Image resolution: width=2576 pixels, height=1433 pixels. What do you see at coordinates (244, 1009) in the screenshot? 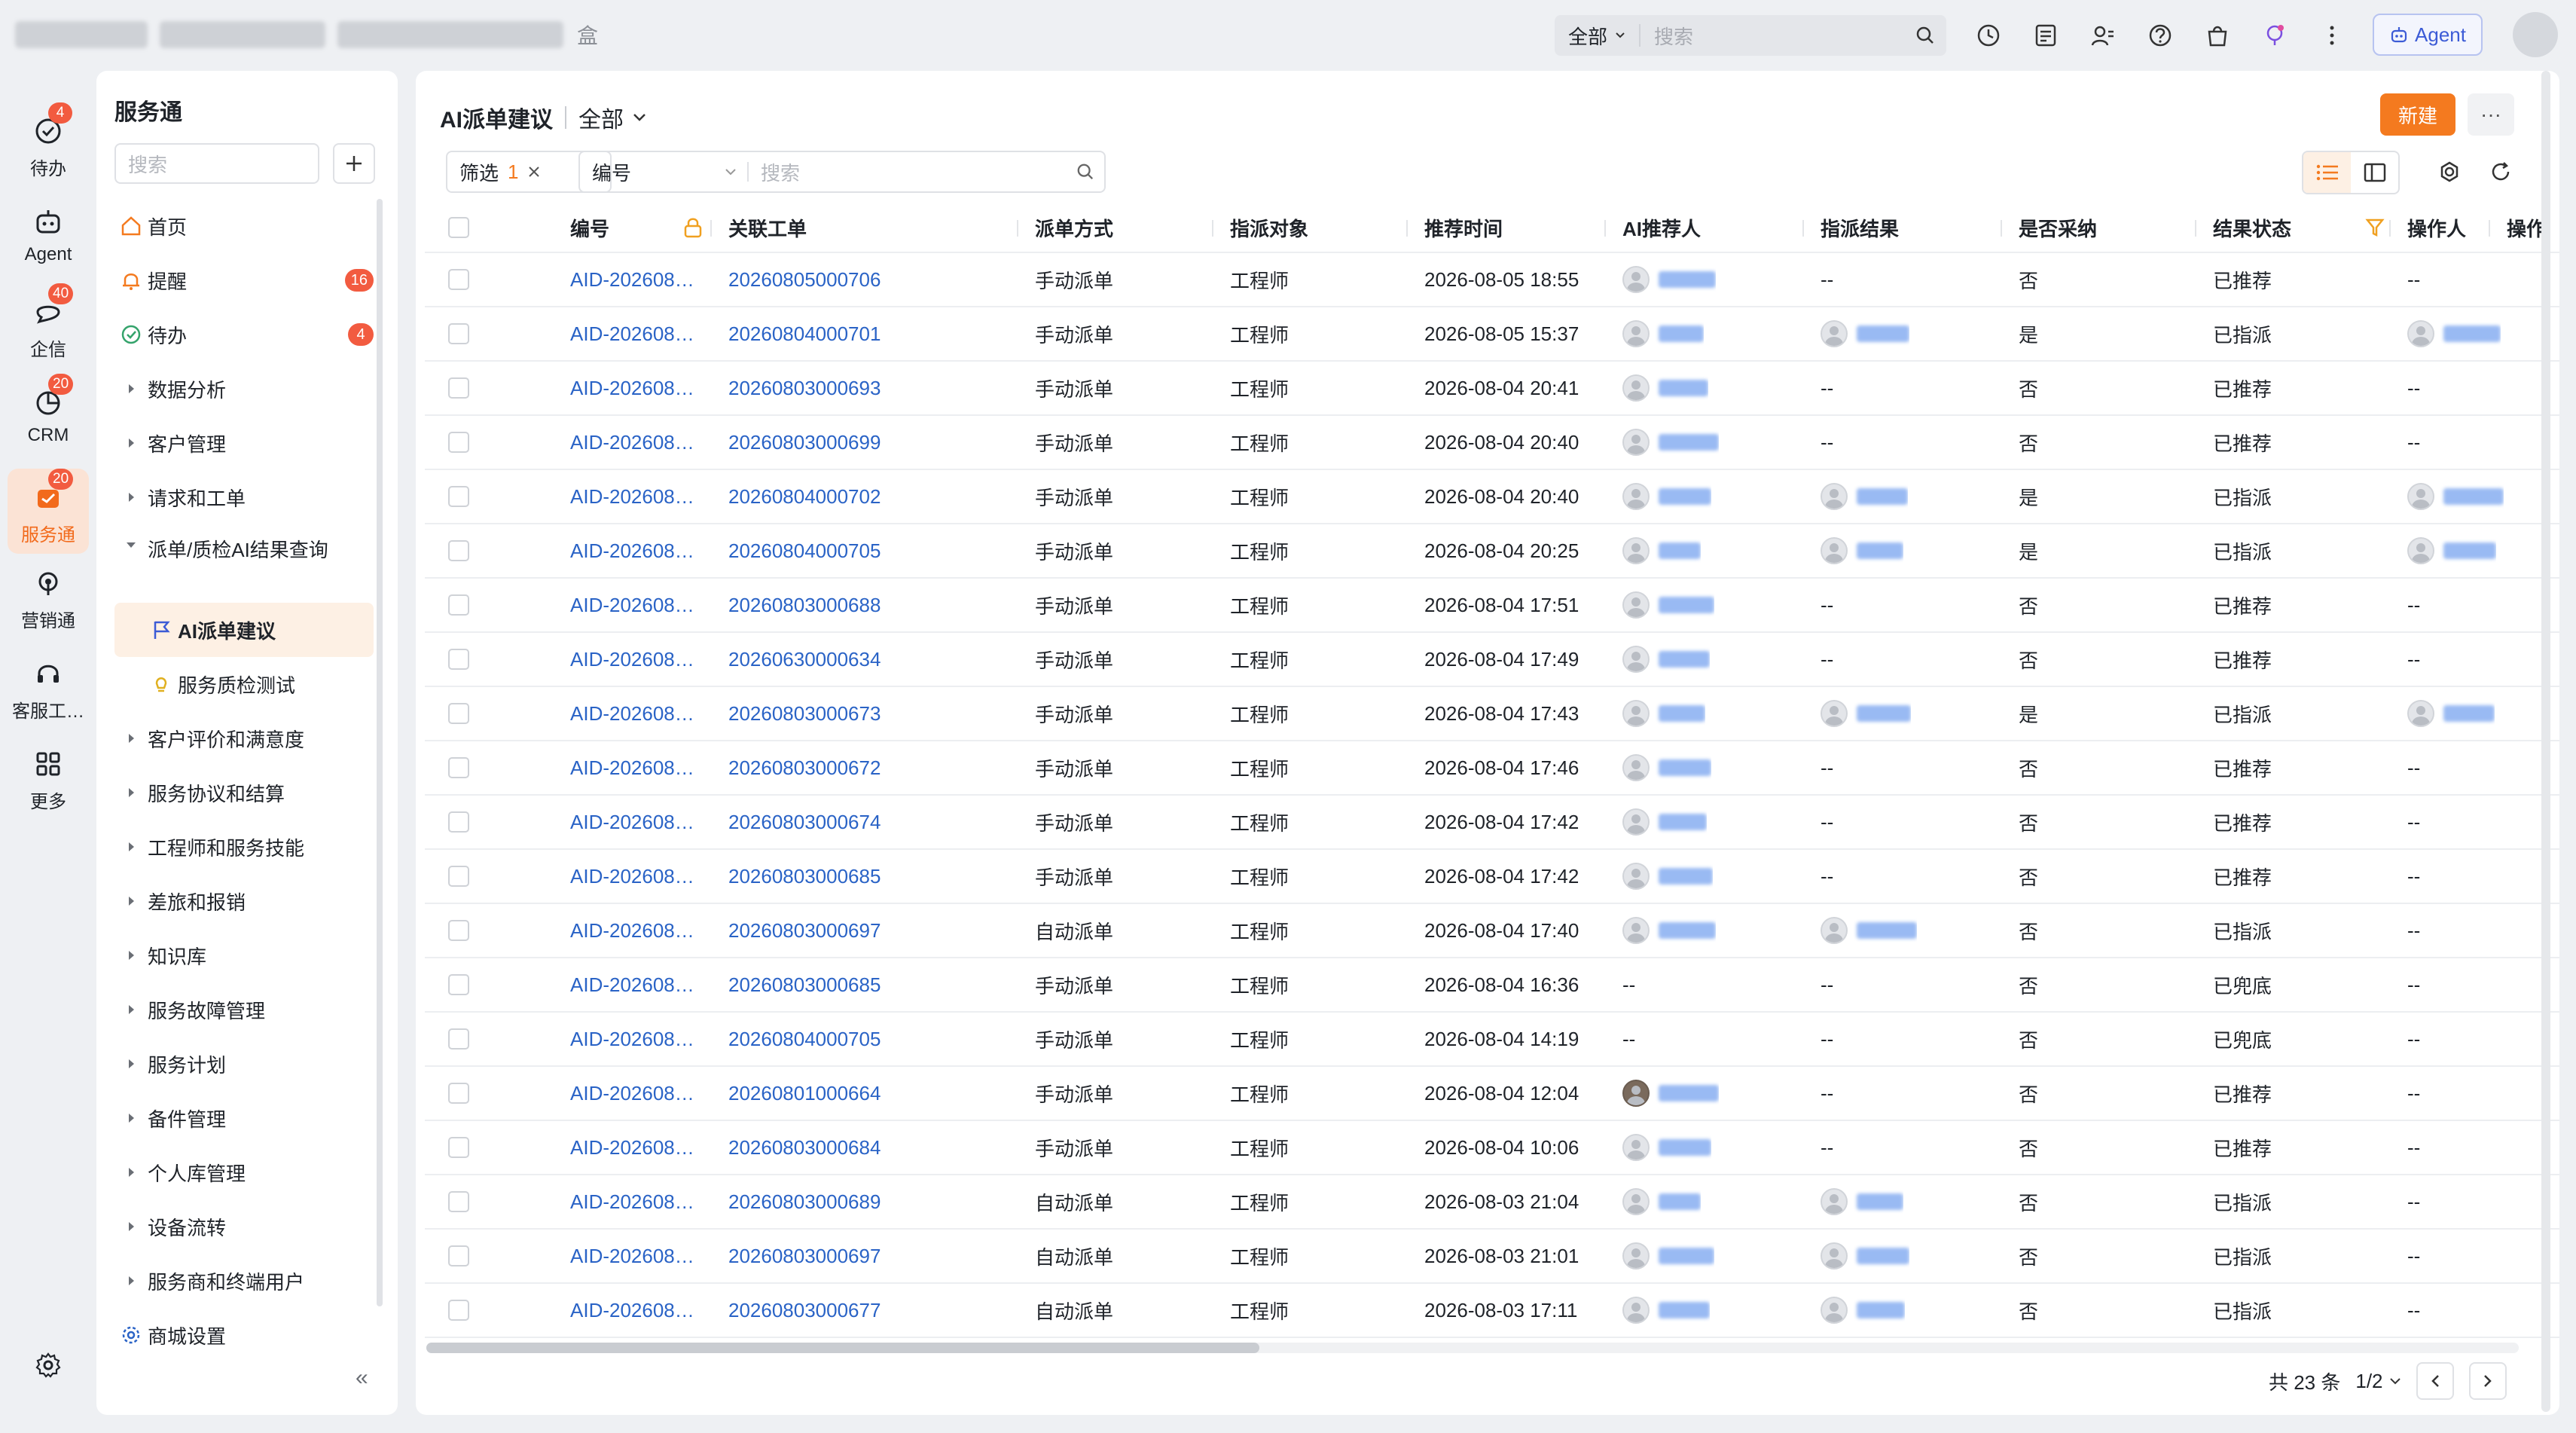
I see `sidebar-item-14: 服务故障管理` at bounding box center [244, 1009].